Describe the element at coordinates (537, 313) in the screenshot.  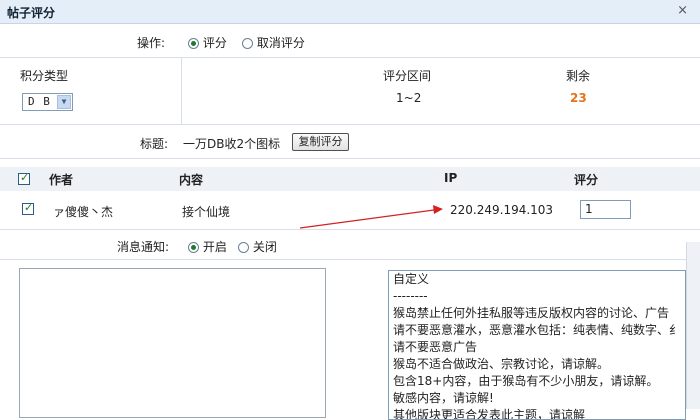
I see `list-item: 猴岛禁止任何外挂私服等违反版权内容的讨论、广告` at that location.